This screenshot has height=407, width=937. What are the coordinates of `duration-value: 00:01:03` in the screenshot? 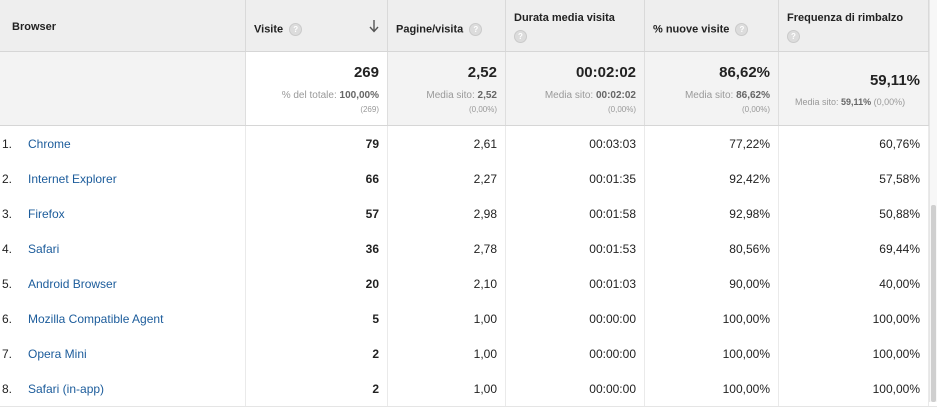 It's located at (612, 284).